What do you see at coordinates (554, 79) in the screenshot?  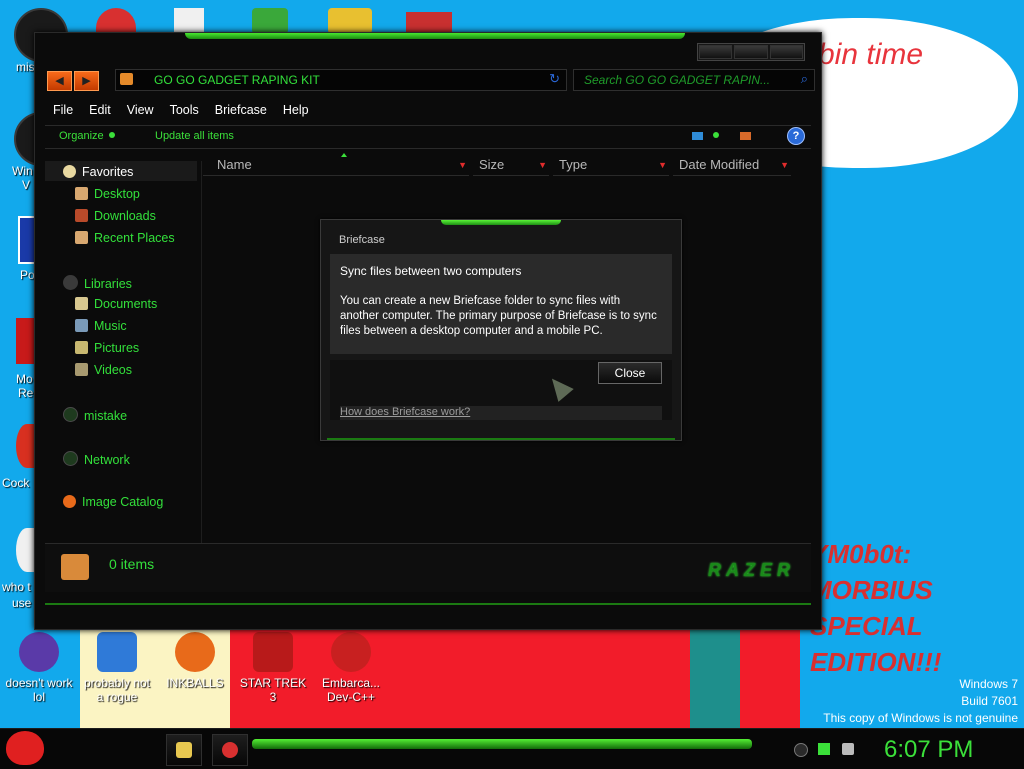 I see `refresh-icon: ↻` at bounding box center [554, 79].